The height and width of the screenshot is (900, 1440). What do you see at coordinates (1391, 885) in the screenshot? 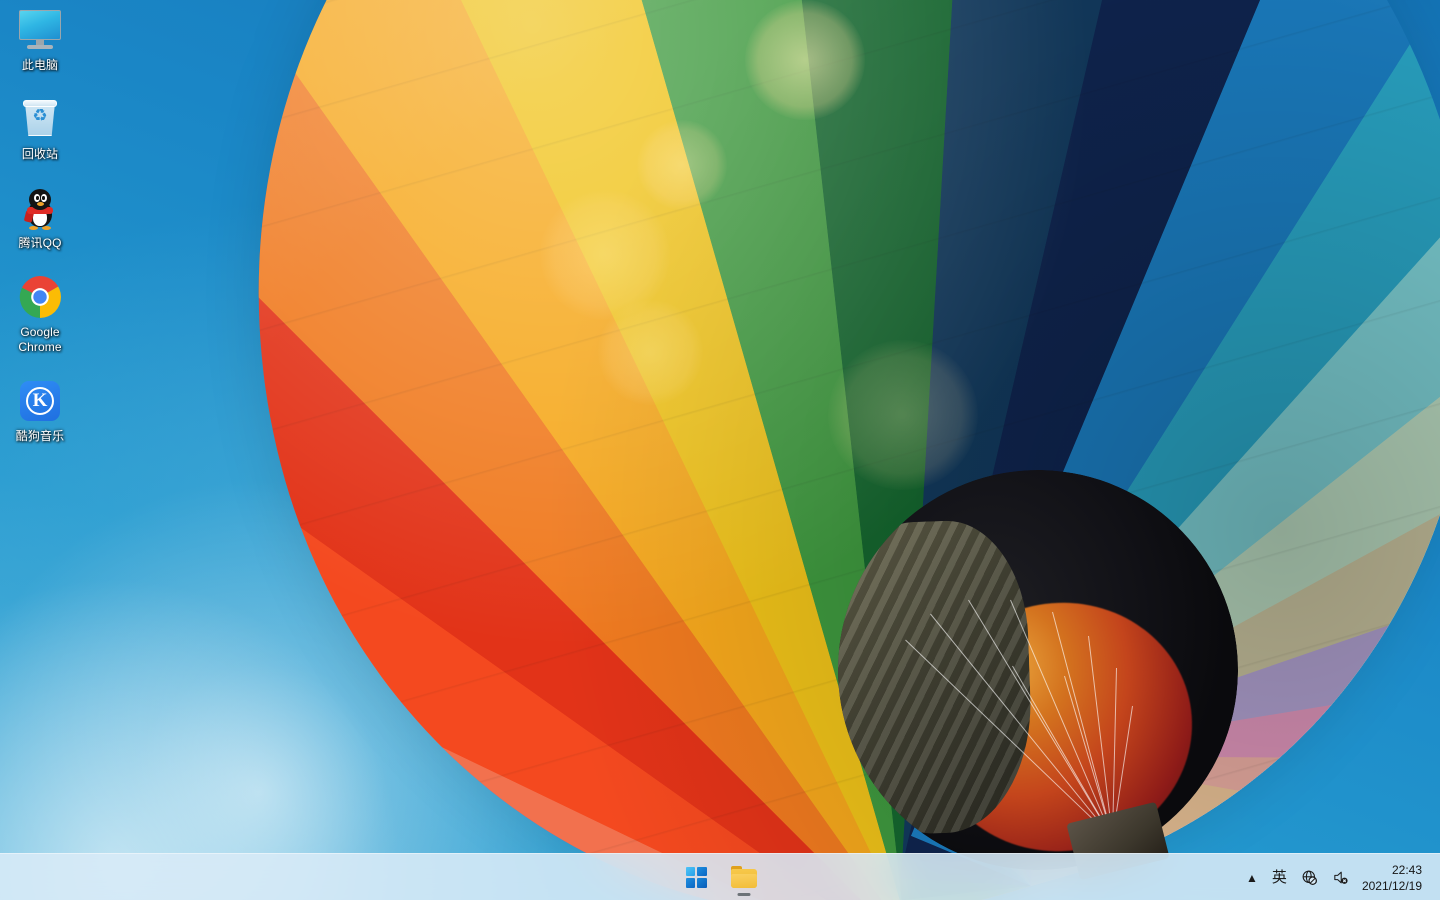
I see `clock-date: 2021/12/19` at bounding box center [1391, 885].